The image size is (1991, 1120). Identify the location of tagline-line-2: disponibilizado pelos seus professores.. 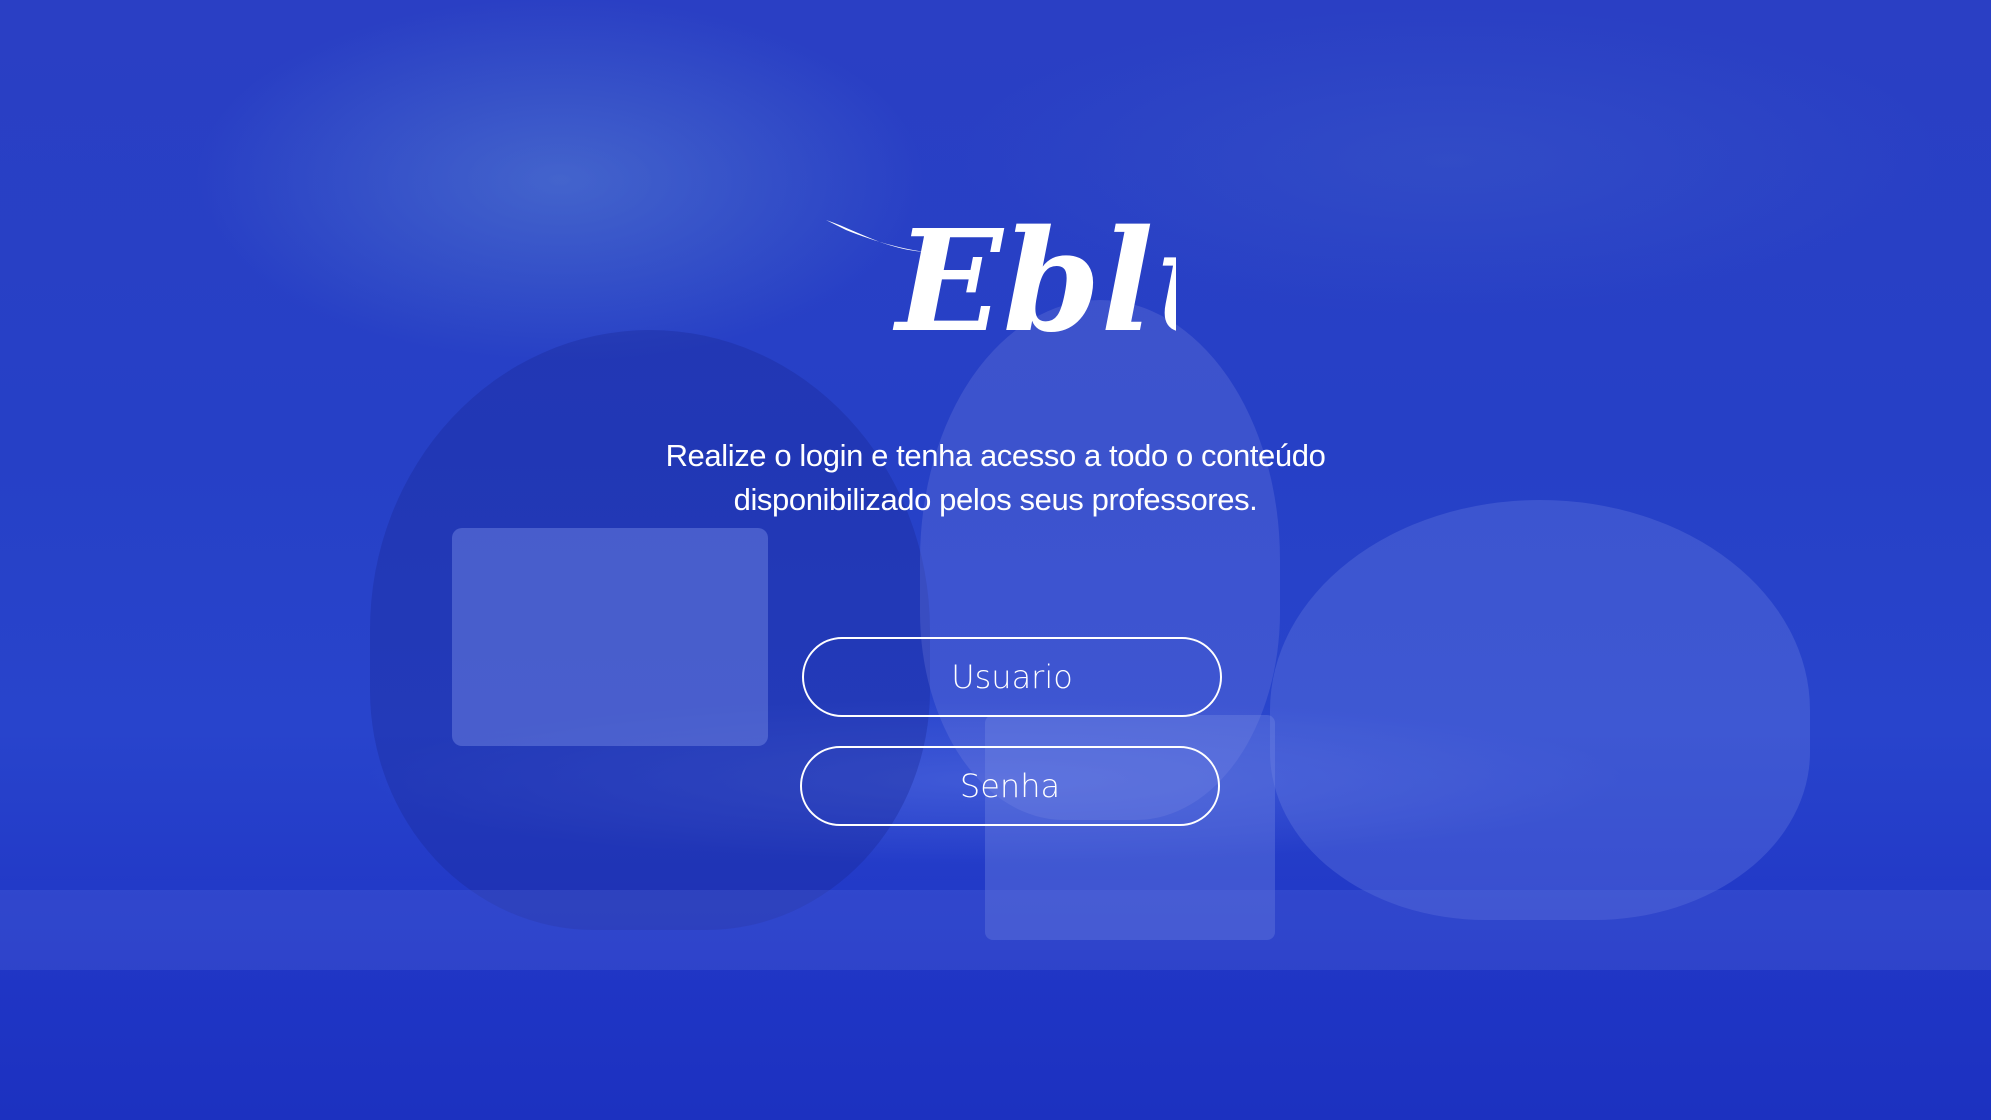
(995, 499).